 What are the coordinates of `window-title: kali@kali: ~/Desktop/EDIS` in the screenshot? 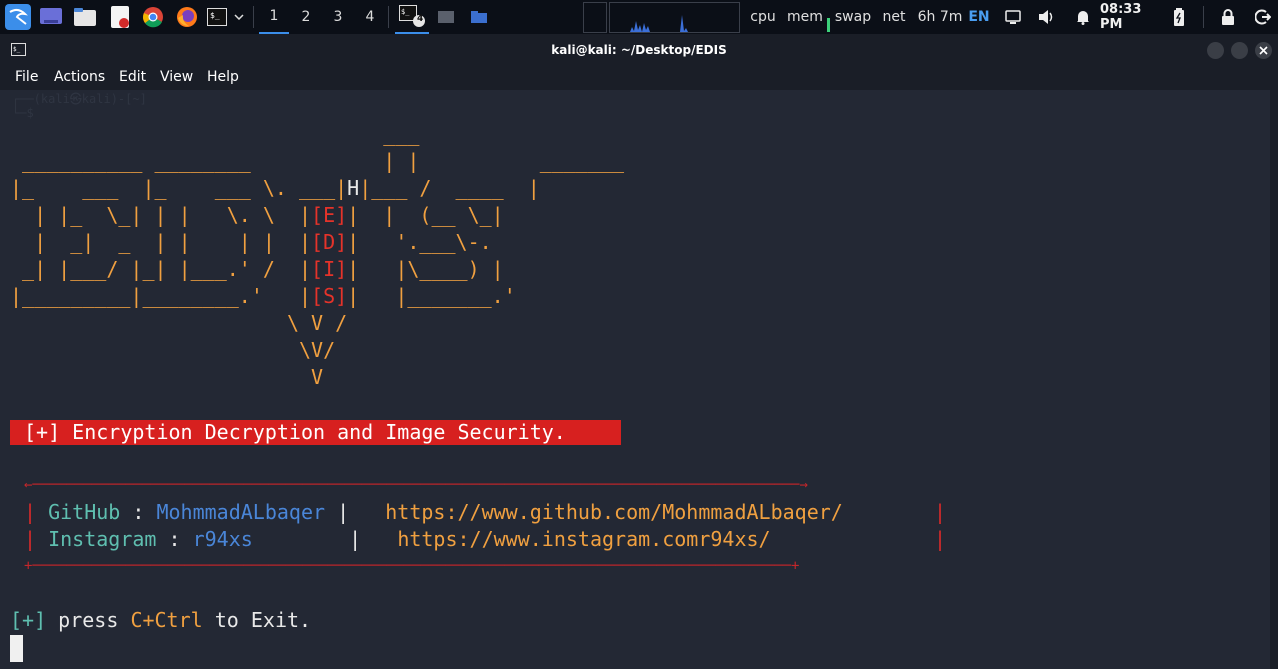 It's located at (639, 50).